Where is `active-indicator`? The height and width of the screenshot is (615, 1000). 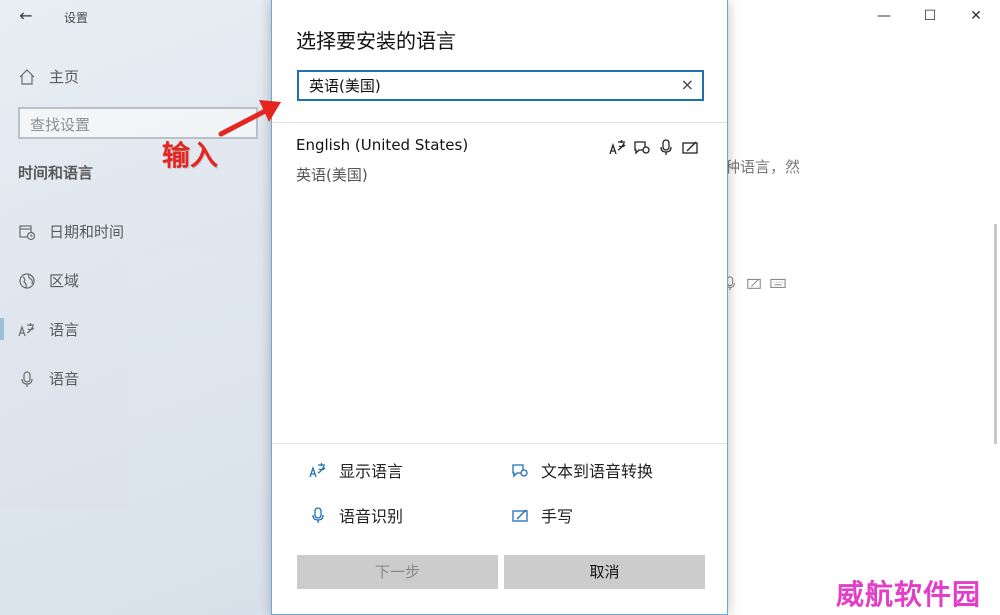
active-indicator is located at coordinates (2, 329).